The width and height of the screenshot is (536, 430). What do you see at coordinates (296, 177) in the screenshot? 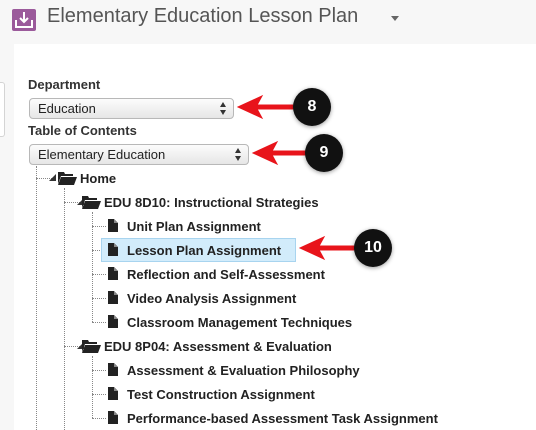
I see `annotation-arrows` at bounding box center [296, 177].